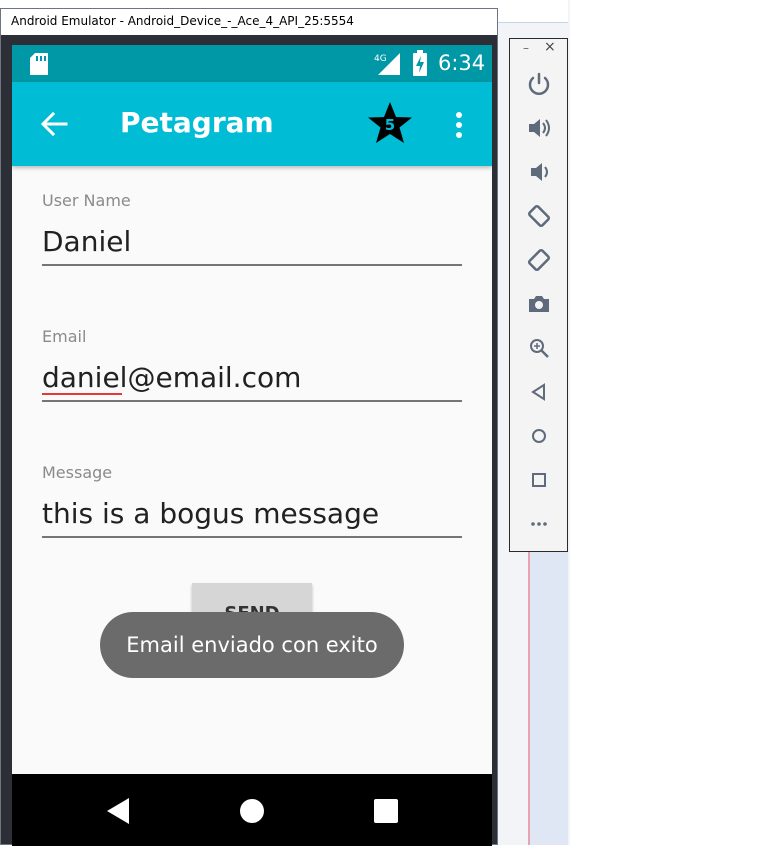 The image size is (768, 846). I want to click on overview-icon, so click(539, 480).